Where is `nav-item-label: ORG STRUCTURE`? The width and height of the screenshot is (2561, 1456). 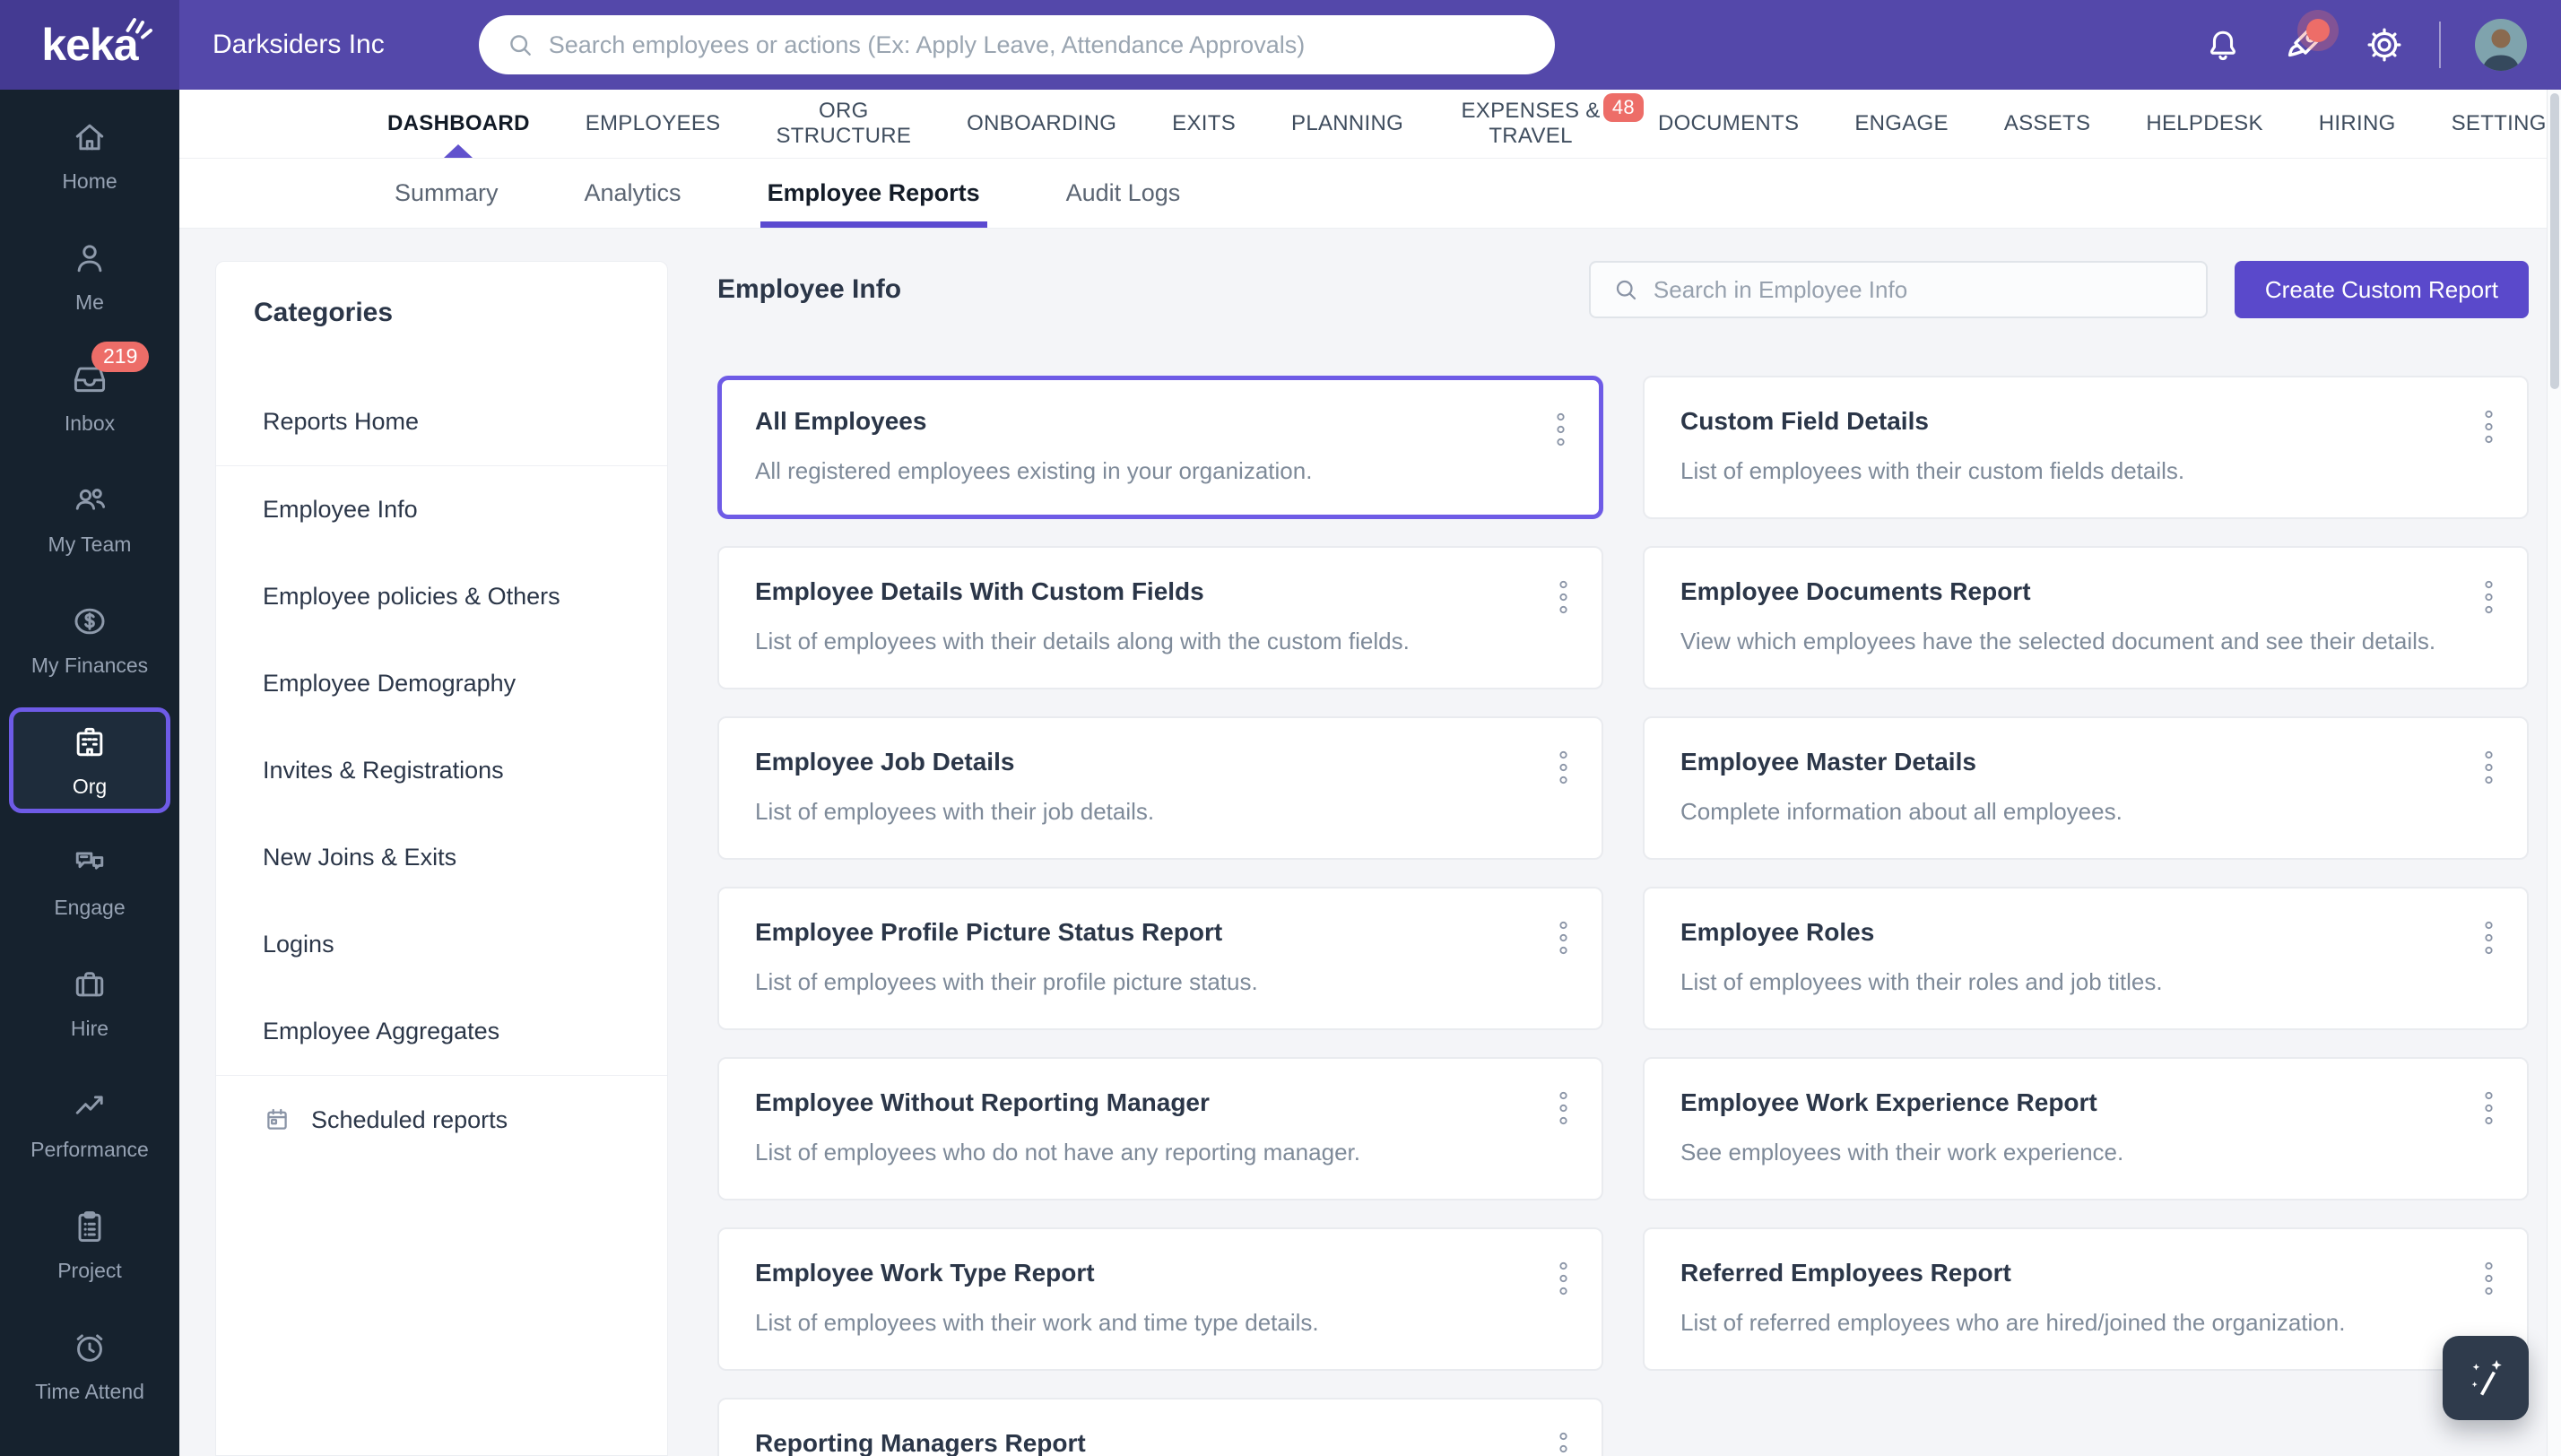 nav-item-label: ORG STRUCTURE is located at coordinates (844, 123).